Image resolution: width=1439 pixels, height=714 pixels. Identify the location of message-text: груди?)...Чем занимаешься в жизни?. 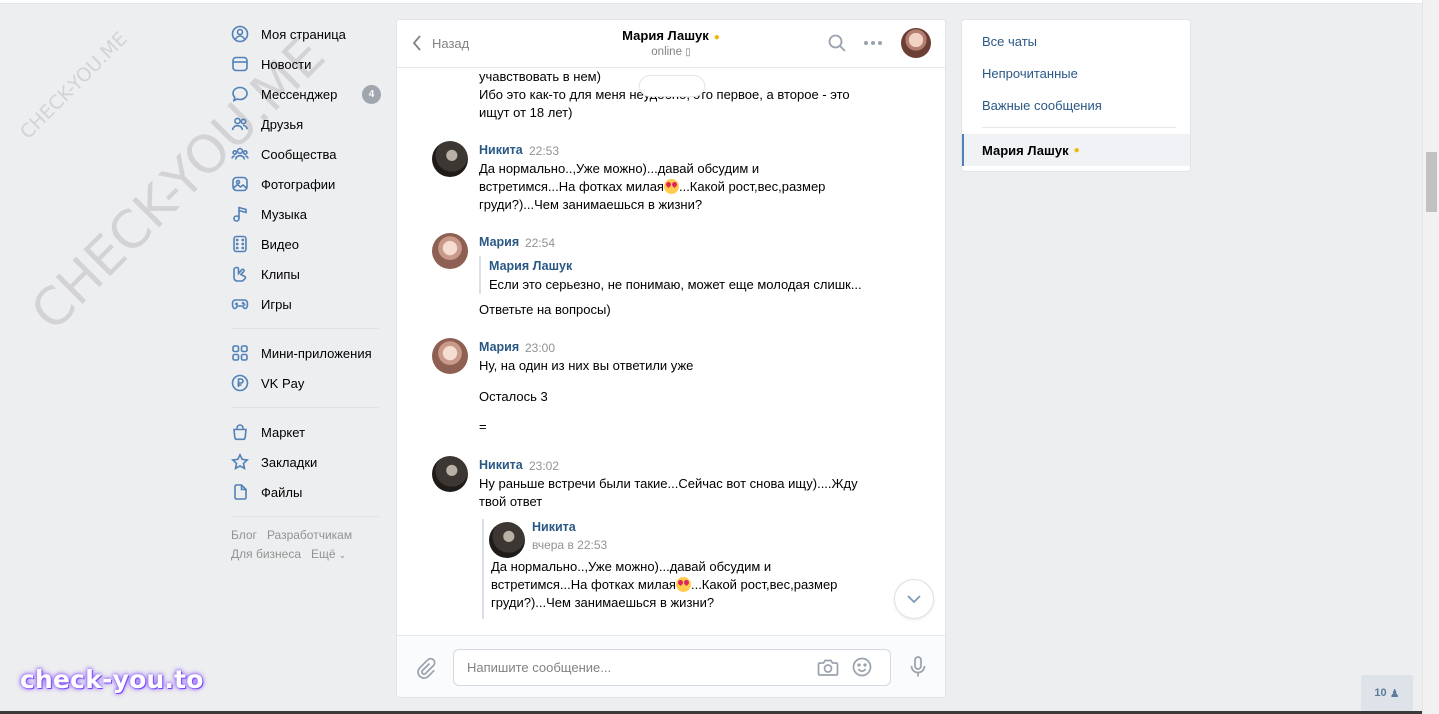
(591, 204).